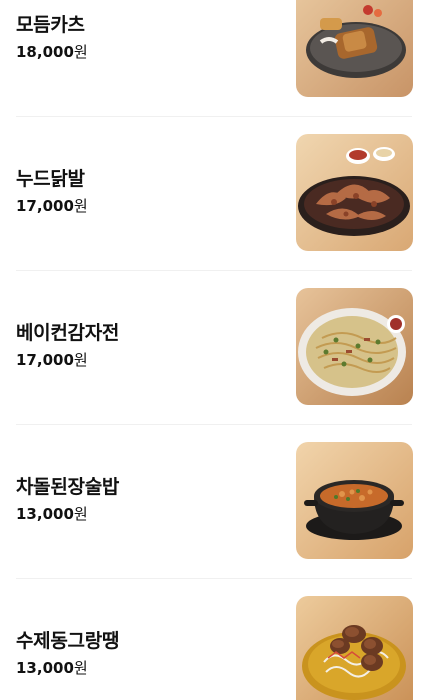 This screenshot has width=428, height=700. I want to click on menu-item-name: 베이컨감자전, so click(68, 333).